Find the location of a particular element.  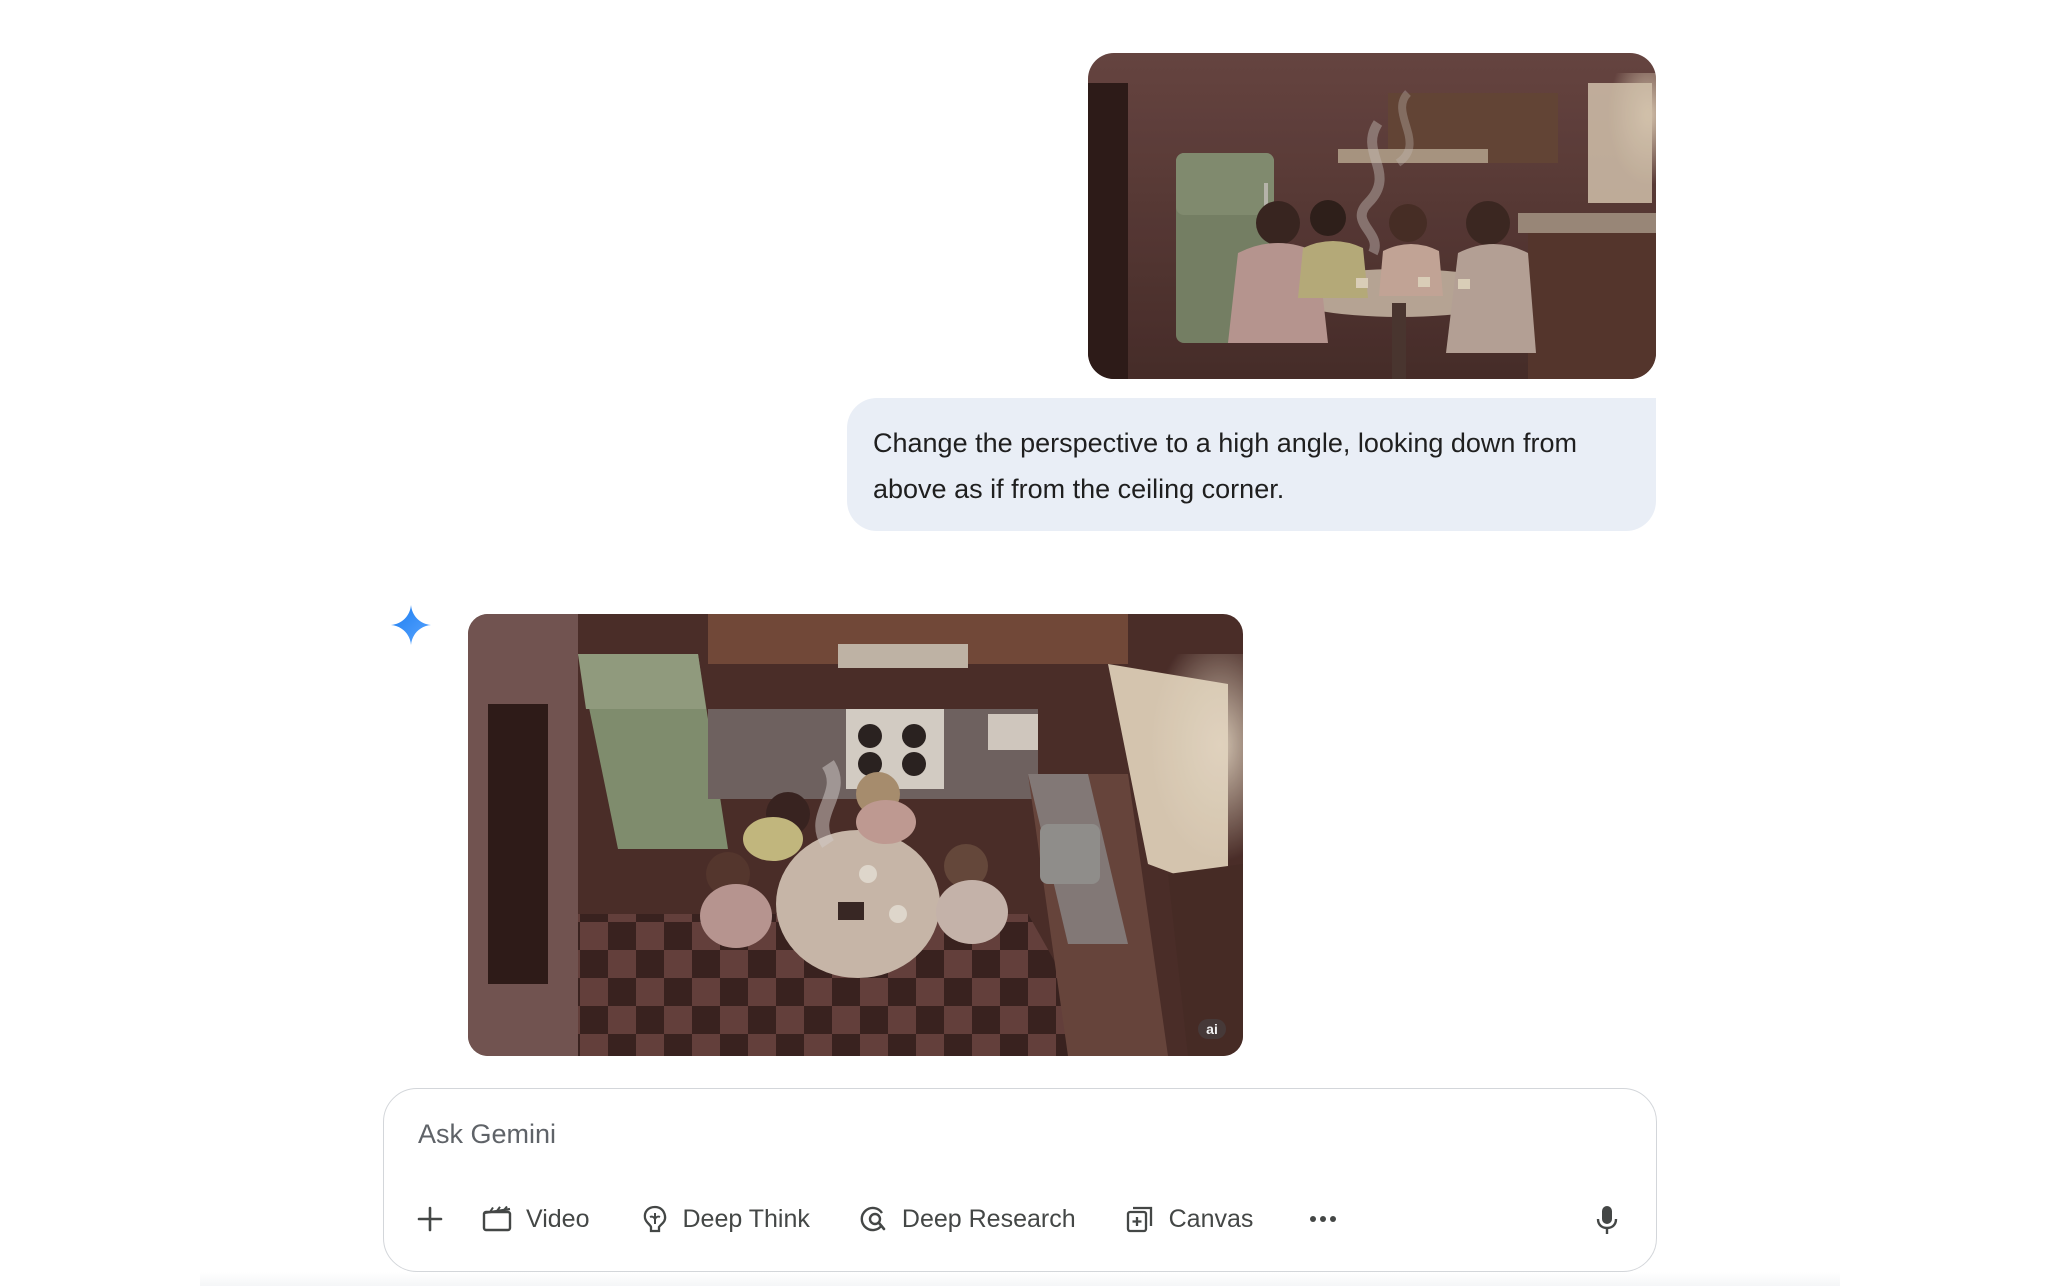

canvas-tool-label: Canvas is located at coordinates (1211, 1218).